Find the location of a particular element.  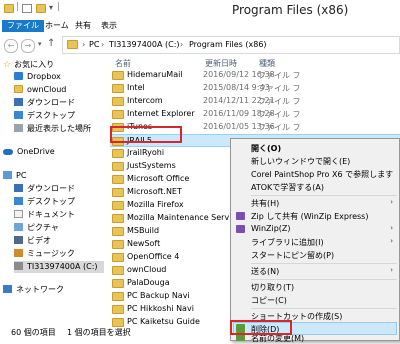

nav-item-owncloud: ownCloud is located at coordinates (40, 90).